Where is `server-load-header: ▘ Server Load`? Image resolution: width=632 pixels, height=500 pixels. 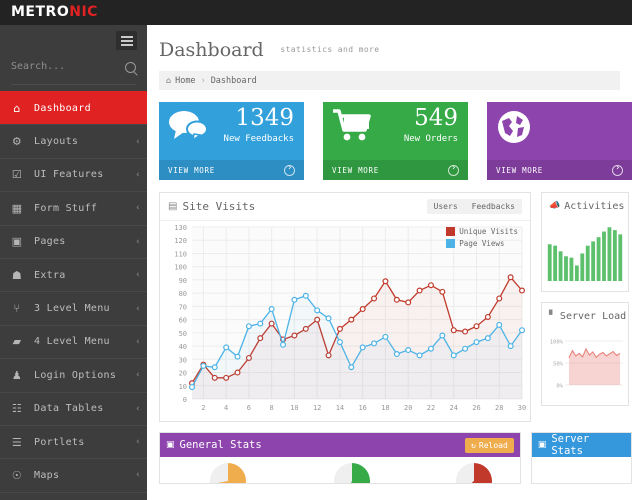
server-load-header: ▘ Server Load is located at coordinates (585, 316).